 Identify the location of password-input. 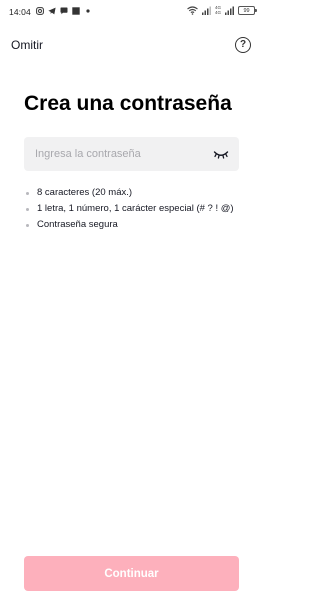
(124, 154).